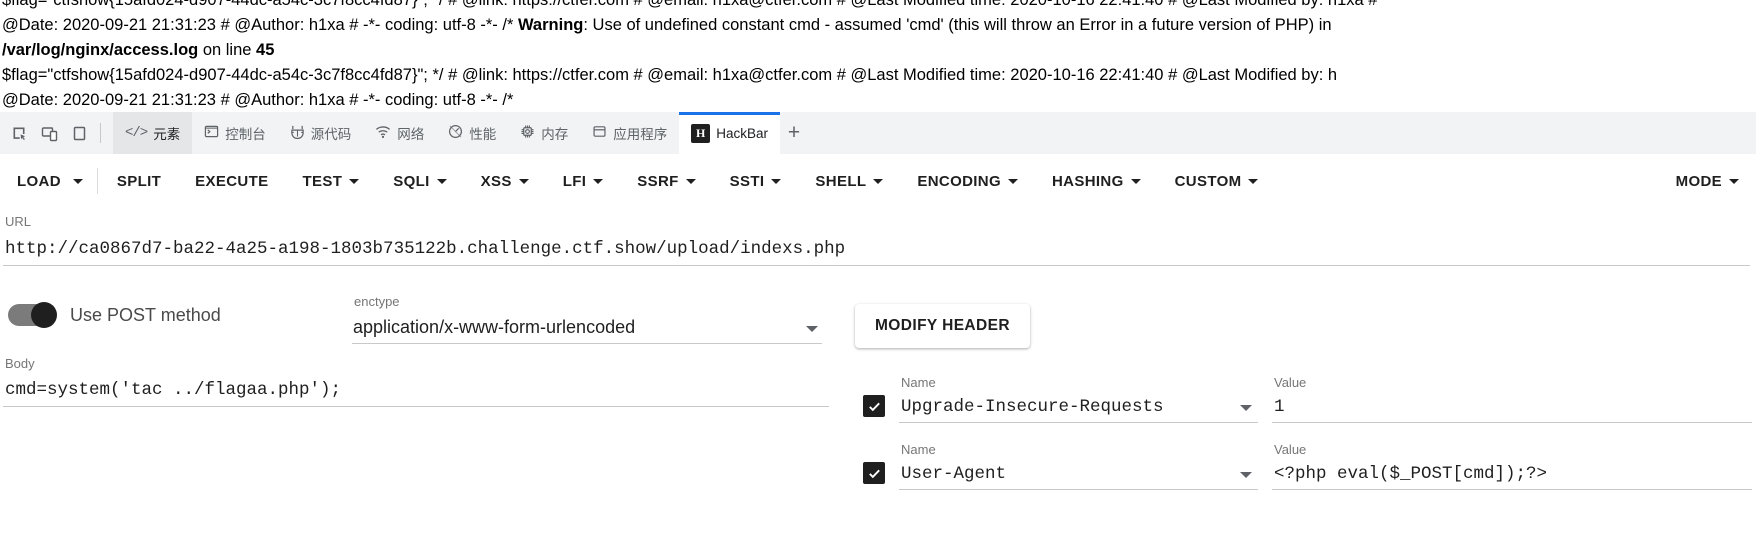 This screenshot has height=536, width=1756. What do you see at coordinates (145, 314) in the screenshot?
I see `use-post-method-label: Use POST method` at bounding box center [145, 314].